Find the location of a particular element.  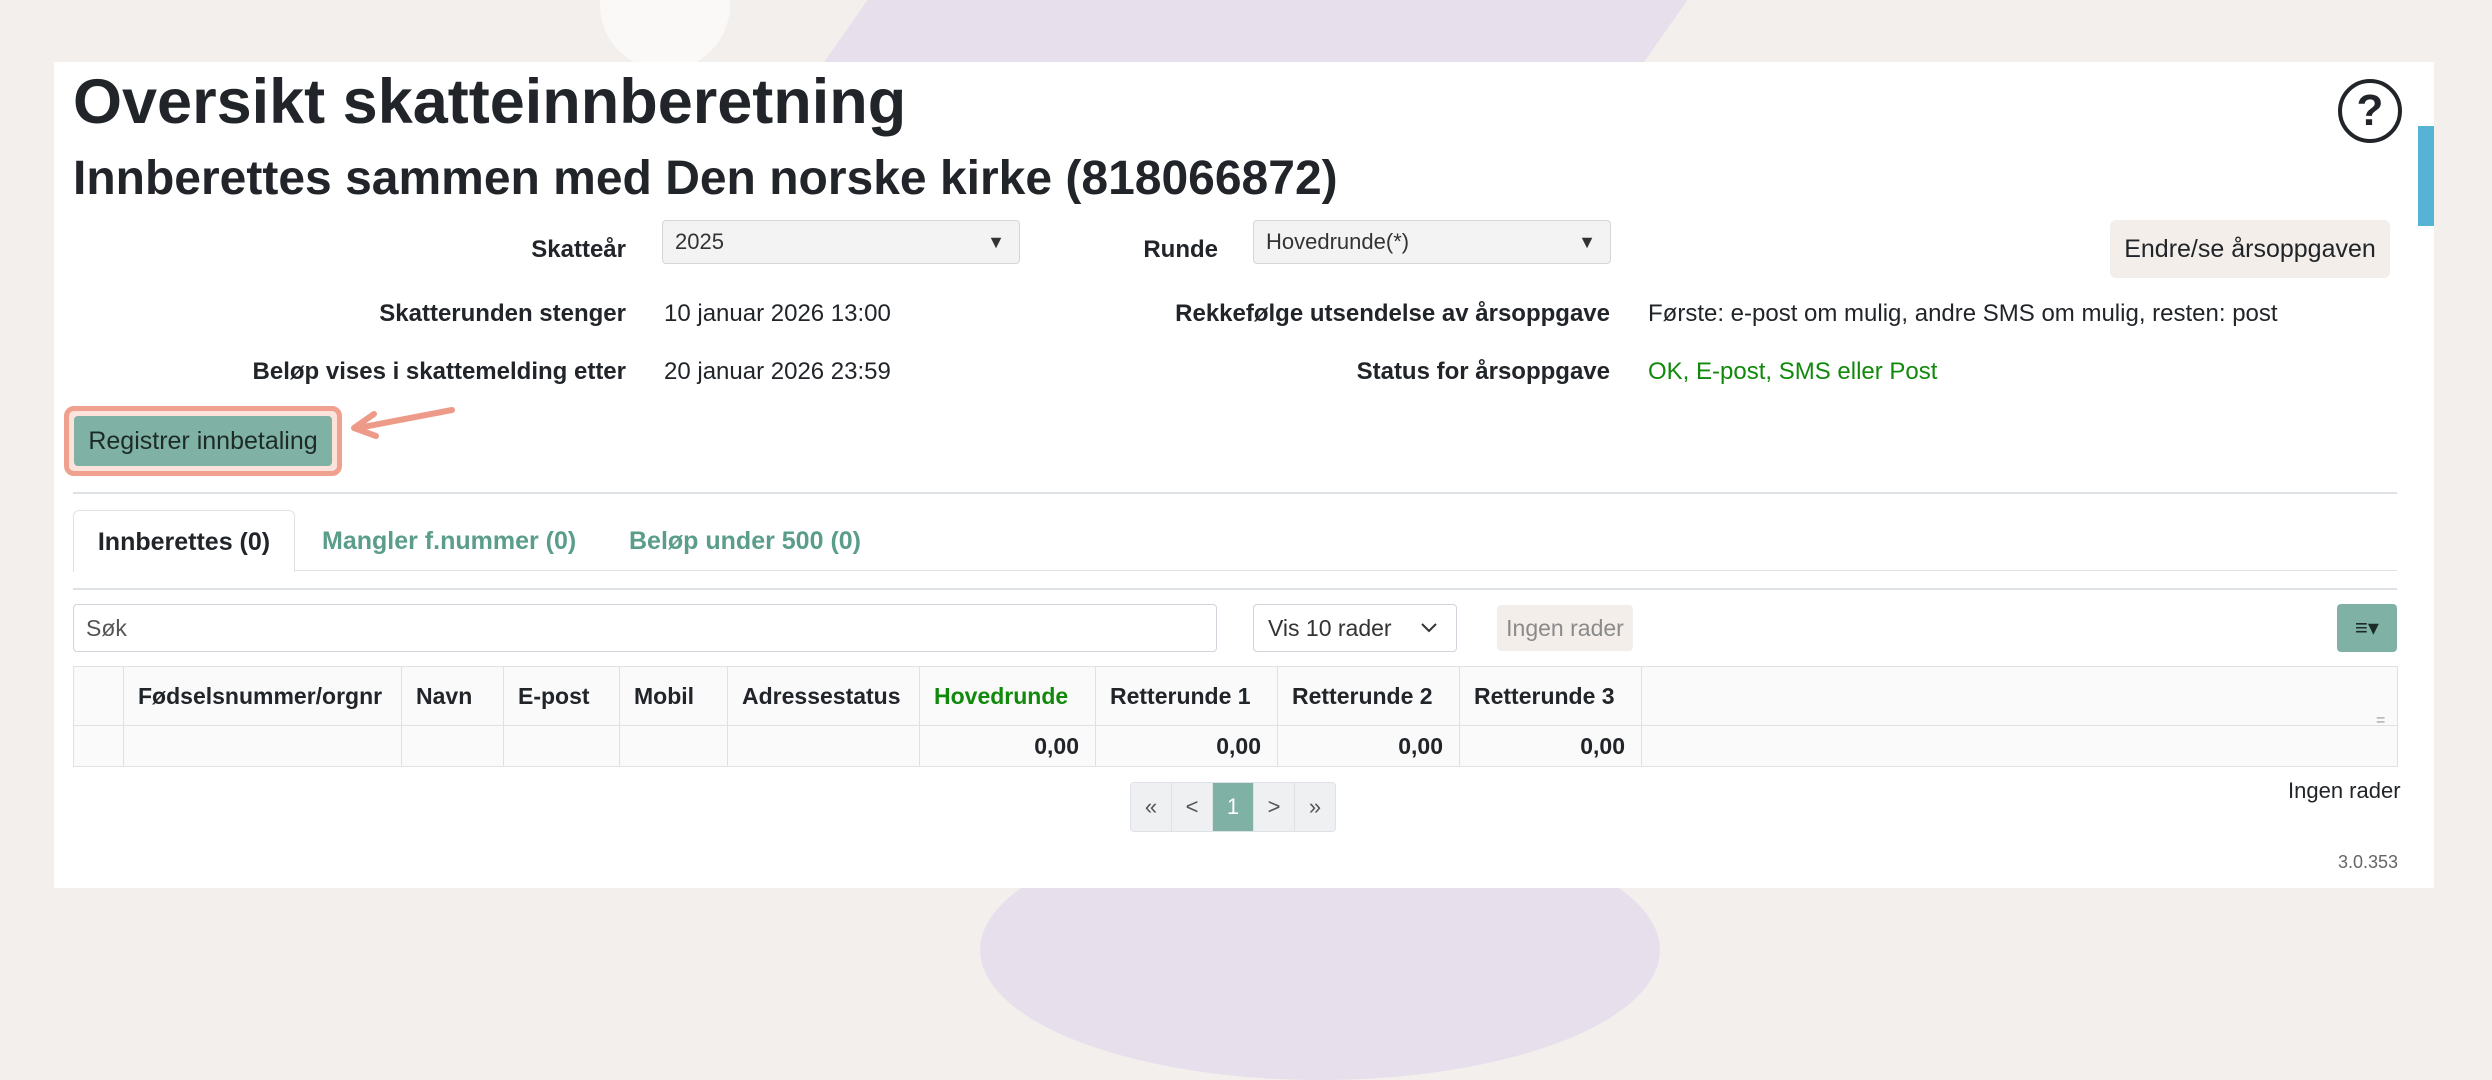

col-header-filler is located at coordinates (2019, 696).